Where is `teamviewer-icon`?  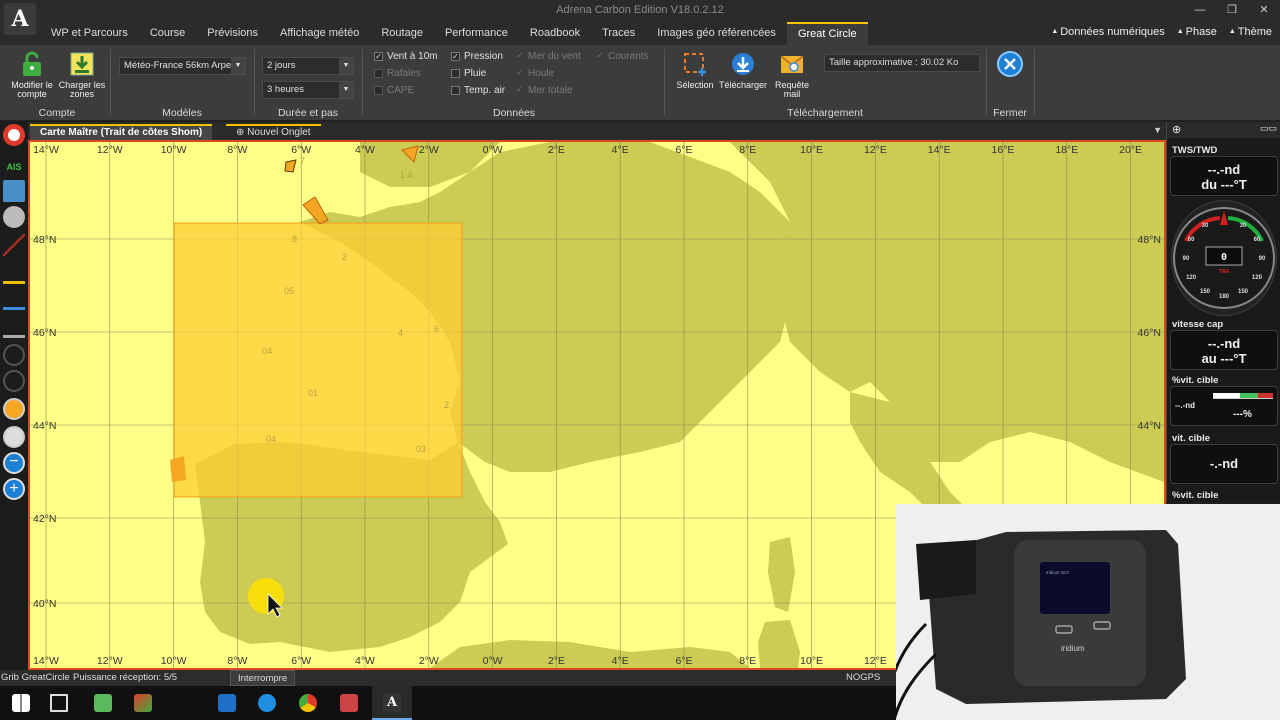 teamviewer-icon is located at coordinates (267, 703).